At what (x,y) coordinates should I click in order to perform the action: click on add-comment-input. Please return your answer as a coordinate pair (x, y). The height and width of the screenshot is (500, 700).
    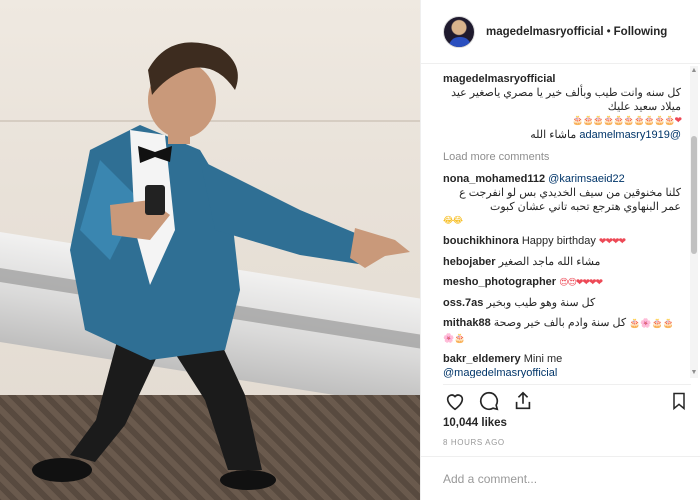
    Looking at the image, I should click on (561, 478).